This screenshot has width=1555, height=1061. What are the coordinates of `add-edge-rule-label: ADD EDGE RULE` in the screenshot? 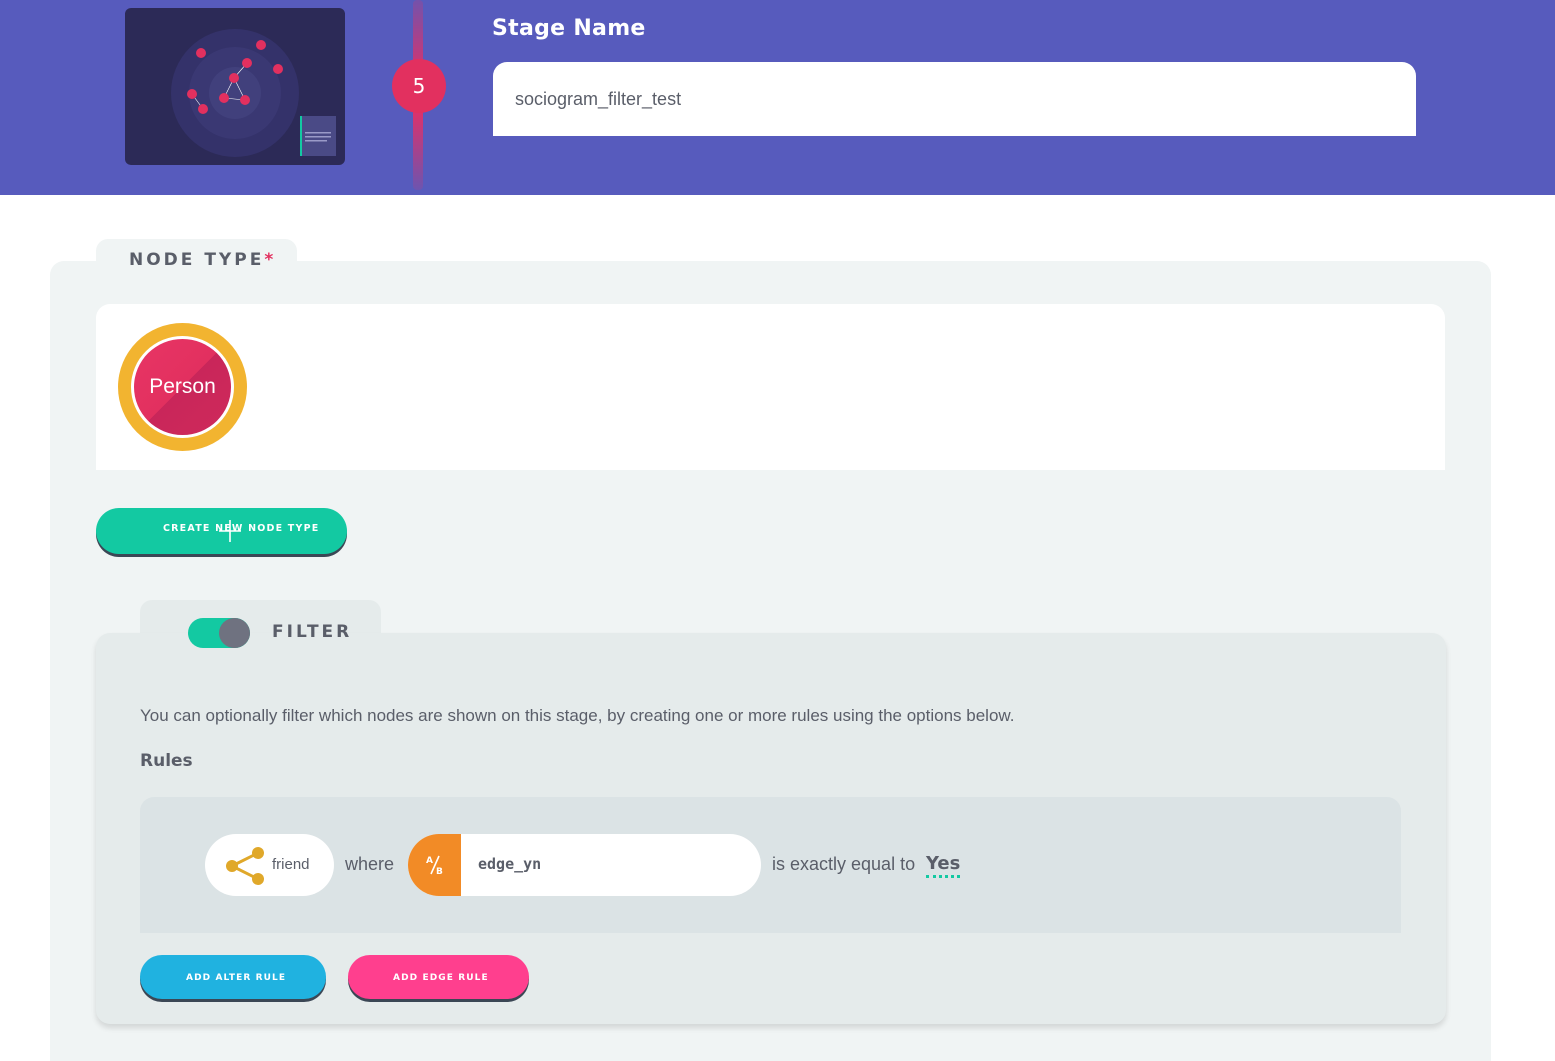 It's located at (441, 978).